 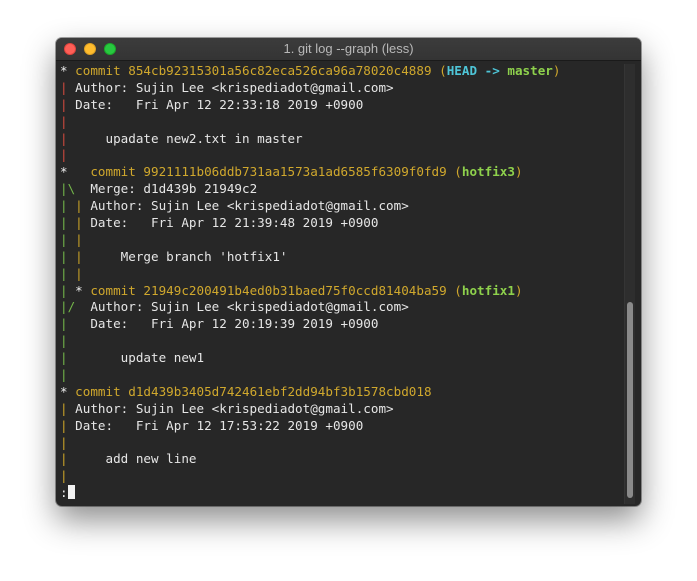 I want to click on text-cursor, so click(x=71, y=492).